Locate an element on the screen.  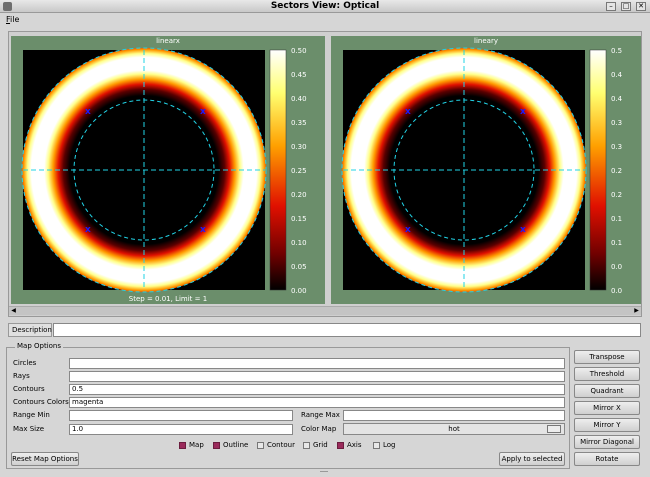
rays-label: Rays is located at coordinates (21, 376).